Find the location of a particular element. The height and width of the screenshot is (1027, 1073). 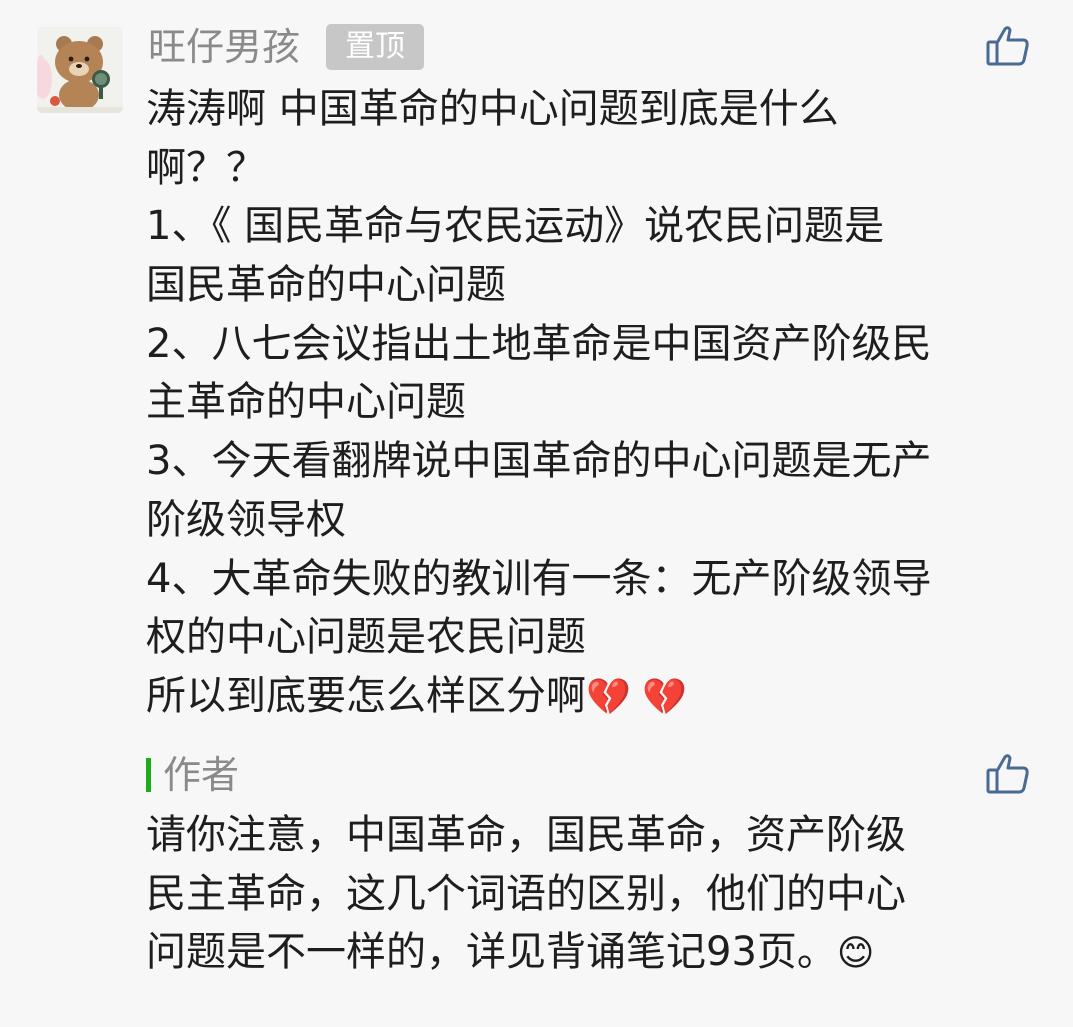

comment-line: 2、八七会议指出土地革命是中国资产阶级民 is located at coordinates (539, 343).